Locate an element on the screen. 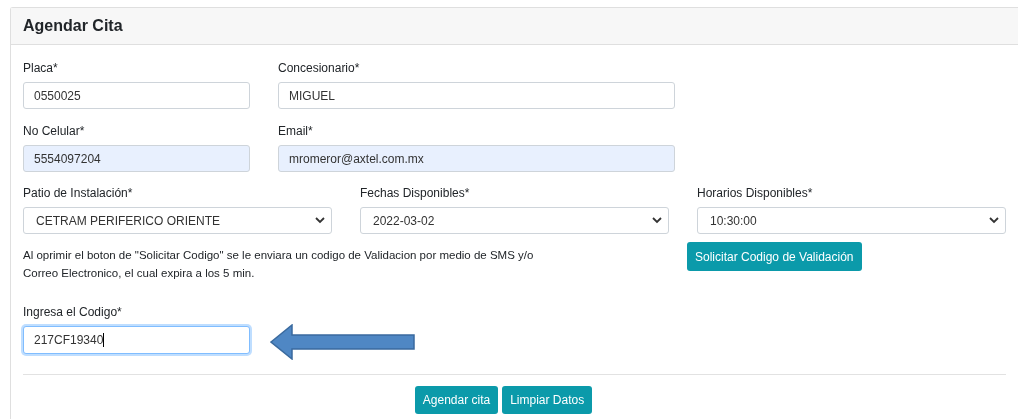  field-label: Fechas Disponibles* is located at coordinates (415, 193).